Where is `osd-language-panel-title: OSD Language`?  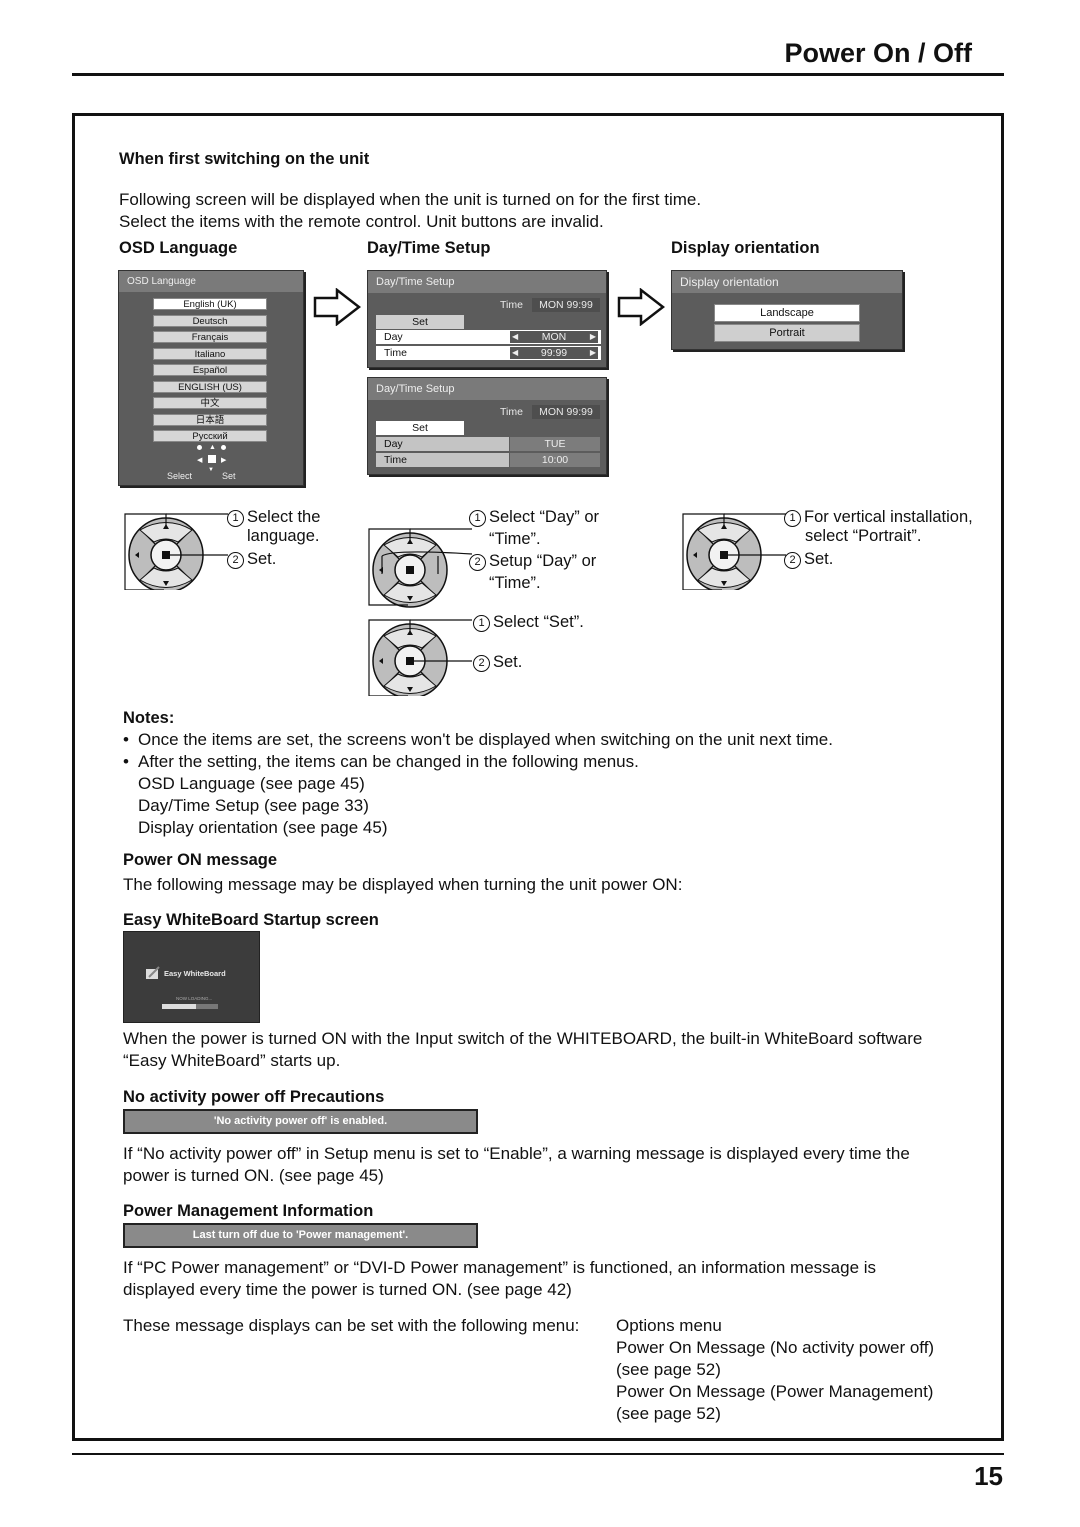
osd-language-panel-title: OSD Language is located at coordinates (211, 281).